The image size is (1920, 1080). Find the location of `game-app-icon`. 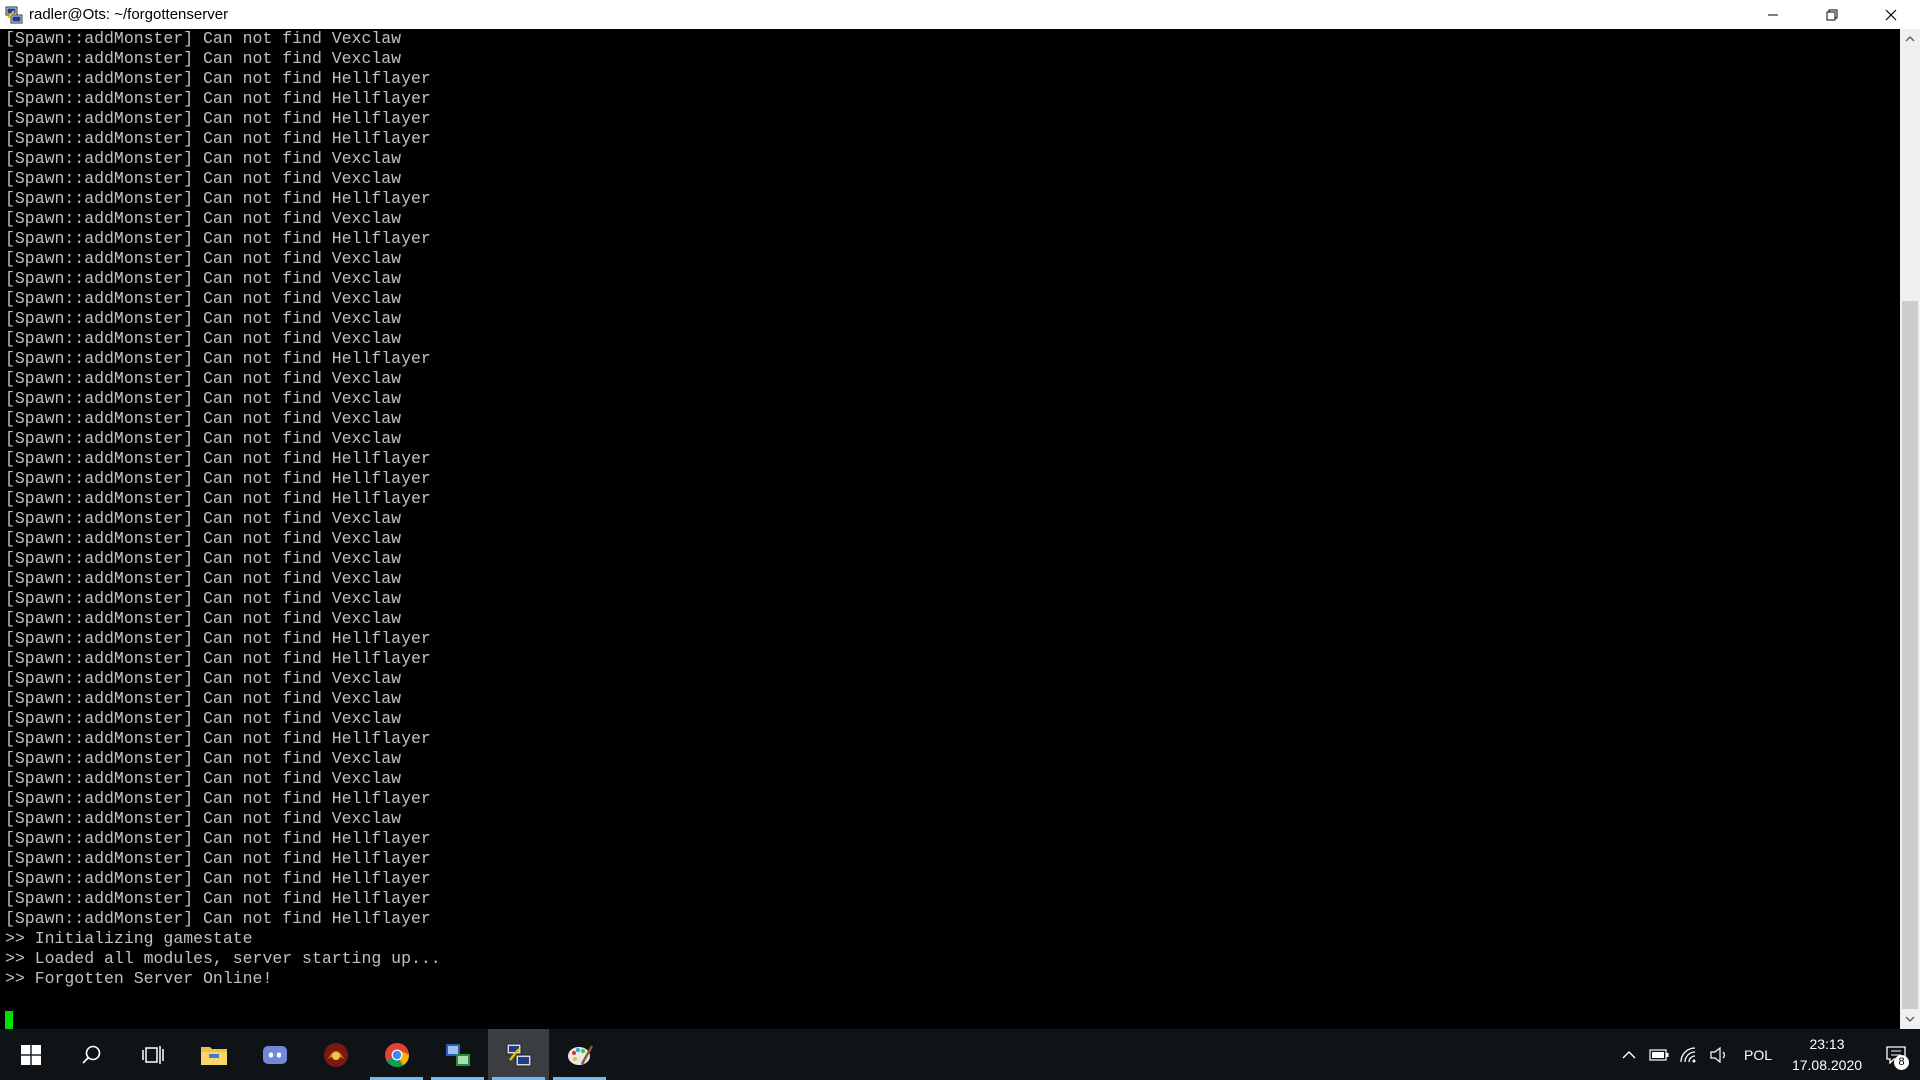

game-app-icon is located at coordinates (335, 1054).